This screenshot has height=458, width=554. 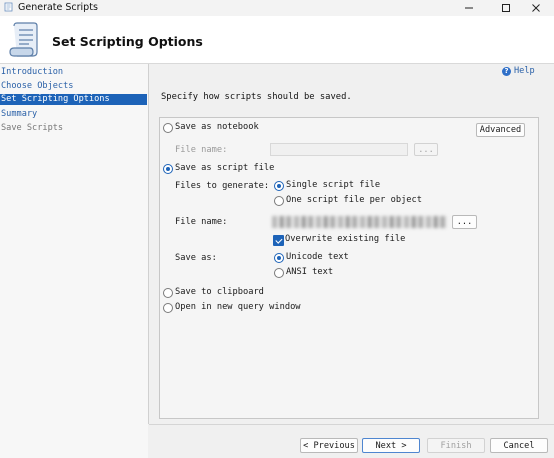 I want to click on overwrite-label: Overwrite existing file, so click(x=345, y=239).